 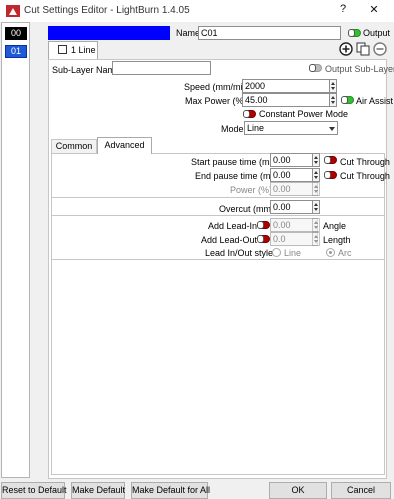 What do you see at coordinates (15, 250) in the screenshot?
I see `layer-list: 00 01` at bounding box center [15, 250].